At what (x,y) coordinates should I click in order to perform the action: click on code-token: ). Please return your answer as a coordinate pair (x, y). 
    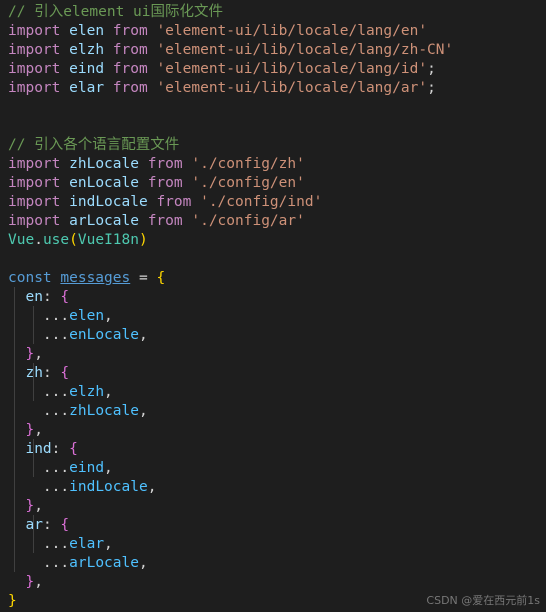
    Looking at the image, I should click on (143, 240).